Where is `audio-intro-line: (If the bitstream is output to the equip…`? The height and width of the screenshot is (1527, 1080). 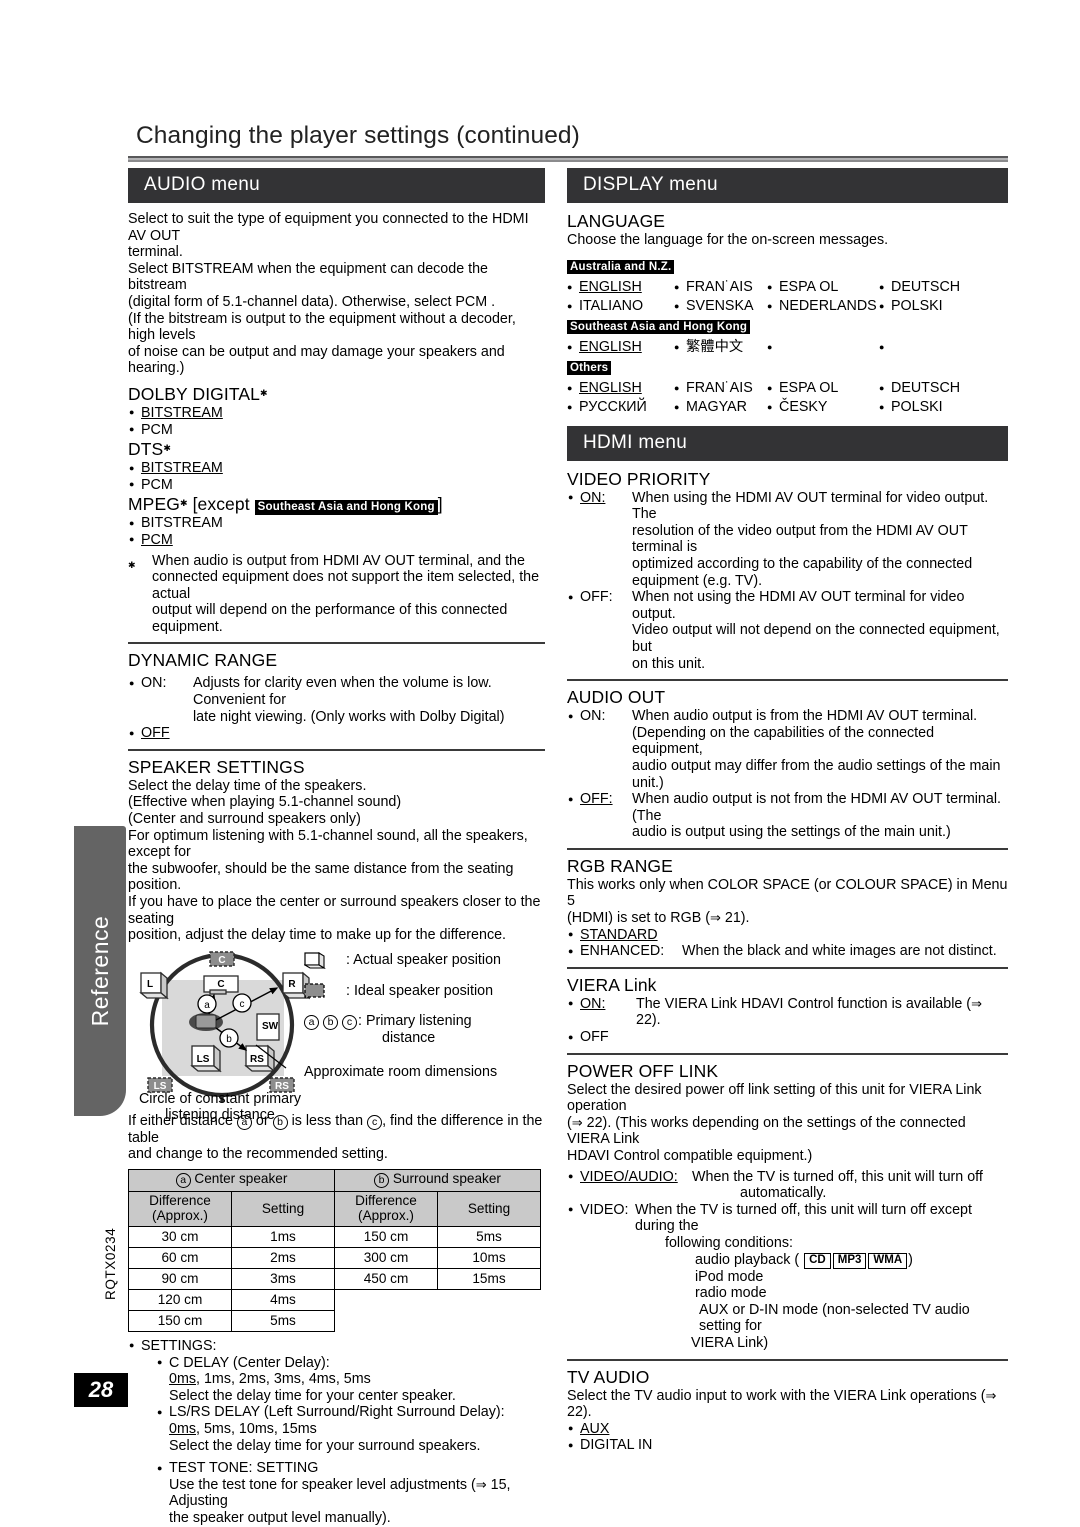 audio-intro-line: (If the bitstream is output to the equip… is located at coordinates (322, 327).